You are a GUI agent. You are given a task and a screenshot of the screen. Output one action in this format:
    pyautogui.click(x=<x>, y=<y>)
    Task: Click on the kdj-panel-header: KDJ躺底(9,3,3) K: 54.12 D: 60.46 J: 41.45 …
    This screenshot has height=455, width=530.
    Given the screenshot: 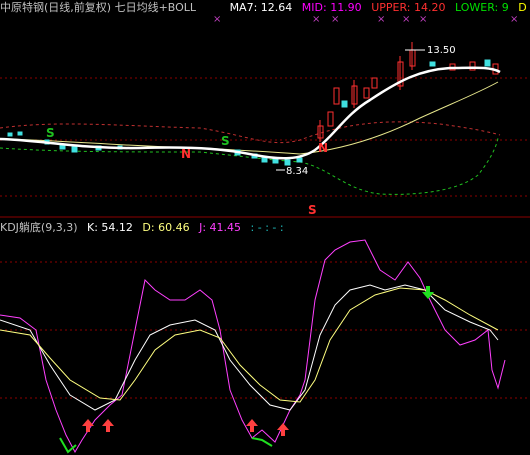 What is the action you would take?
    pyautogui.click(x=145, y=228)
    